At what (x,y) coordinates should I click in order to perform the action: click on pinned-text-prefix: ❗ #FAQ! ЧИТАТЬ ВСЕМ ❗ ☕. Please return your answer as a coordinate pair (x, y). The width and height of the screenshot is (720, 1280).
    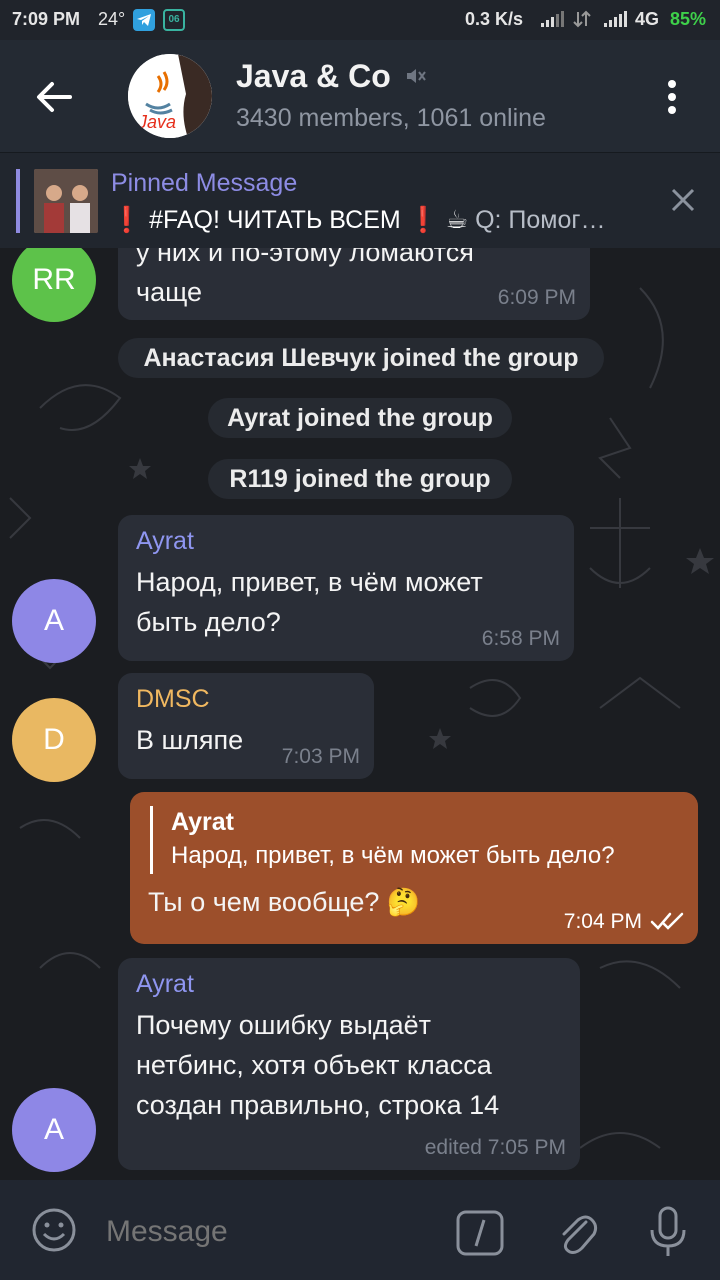
    Looking at the image, I should click on (290, 220).